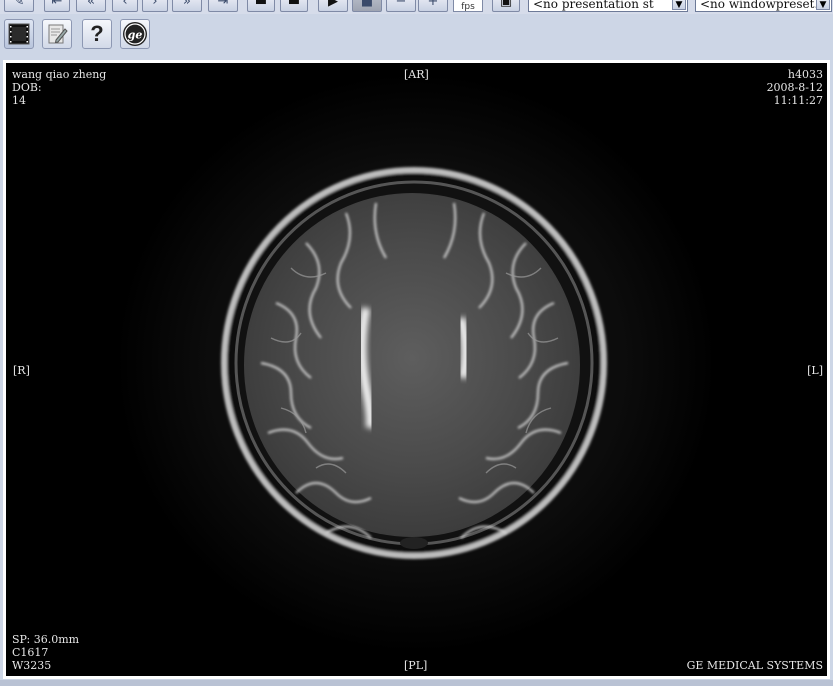 The height and width of the screenshot is (686, 833). Describe the element at coordinates (805, 74) in the screenshot. I see `study-id: h4033` at that location.